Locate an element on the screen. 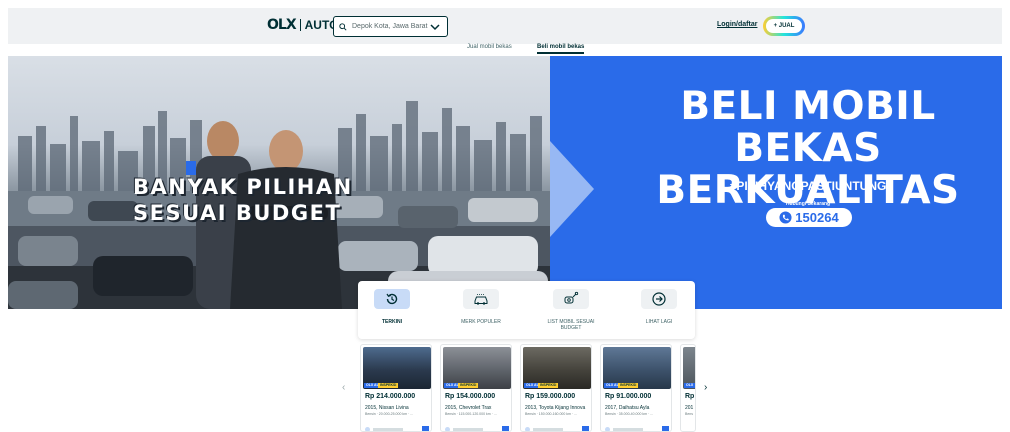  listing-price: Rp 159.000.000 is located at coordinates (550, 396).